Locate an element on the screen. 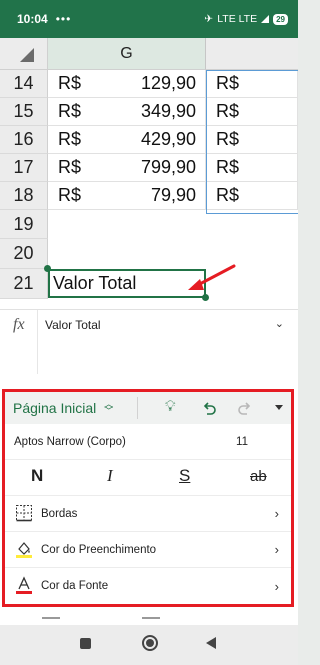  status-bar: 10:04 ••• ✈ LTE LTE 29 is located at coordinates (149, 19).